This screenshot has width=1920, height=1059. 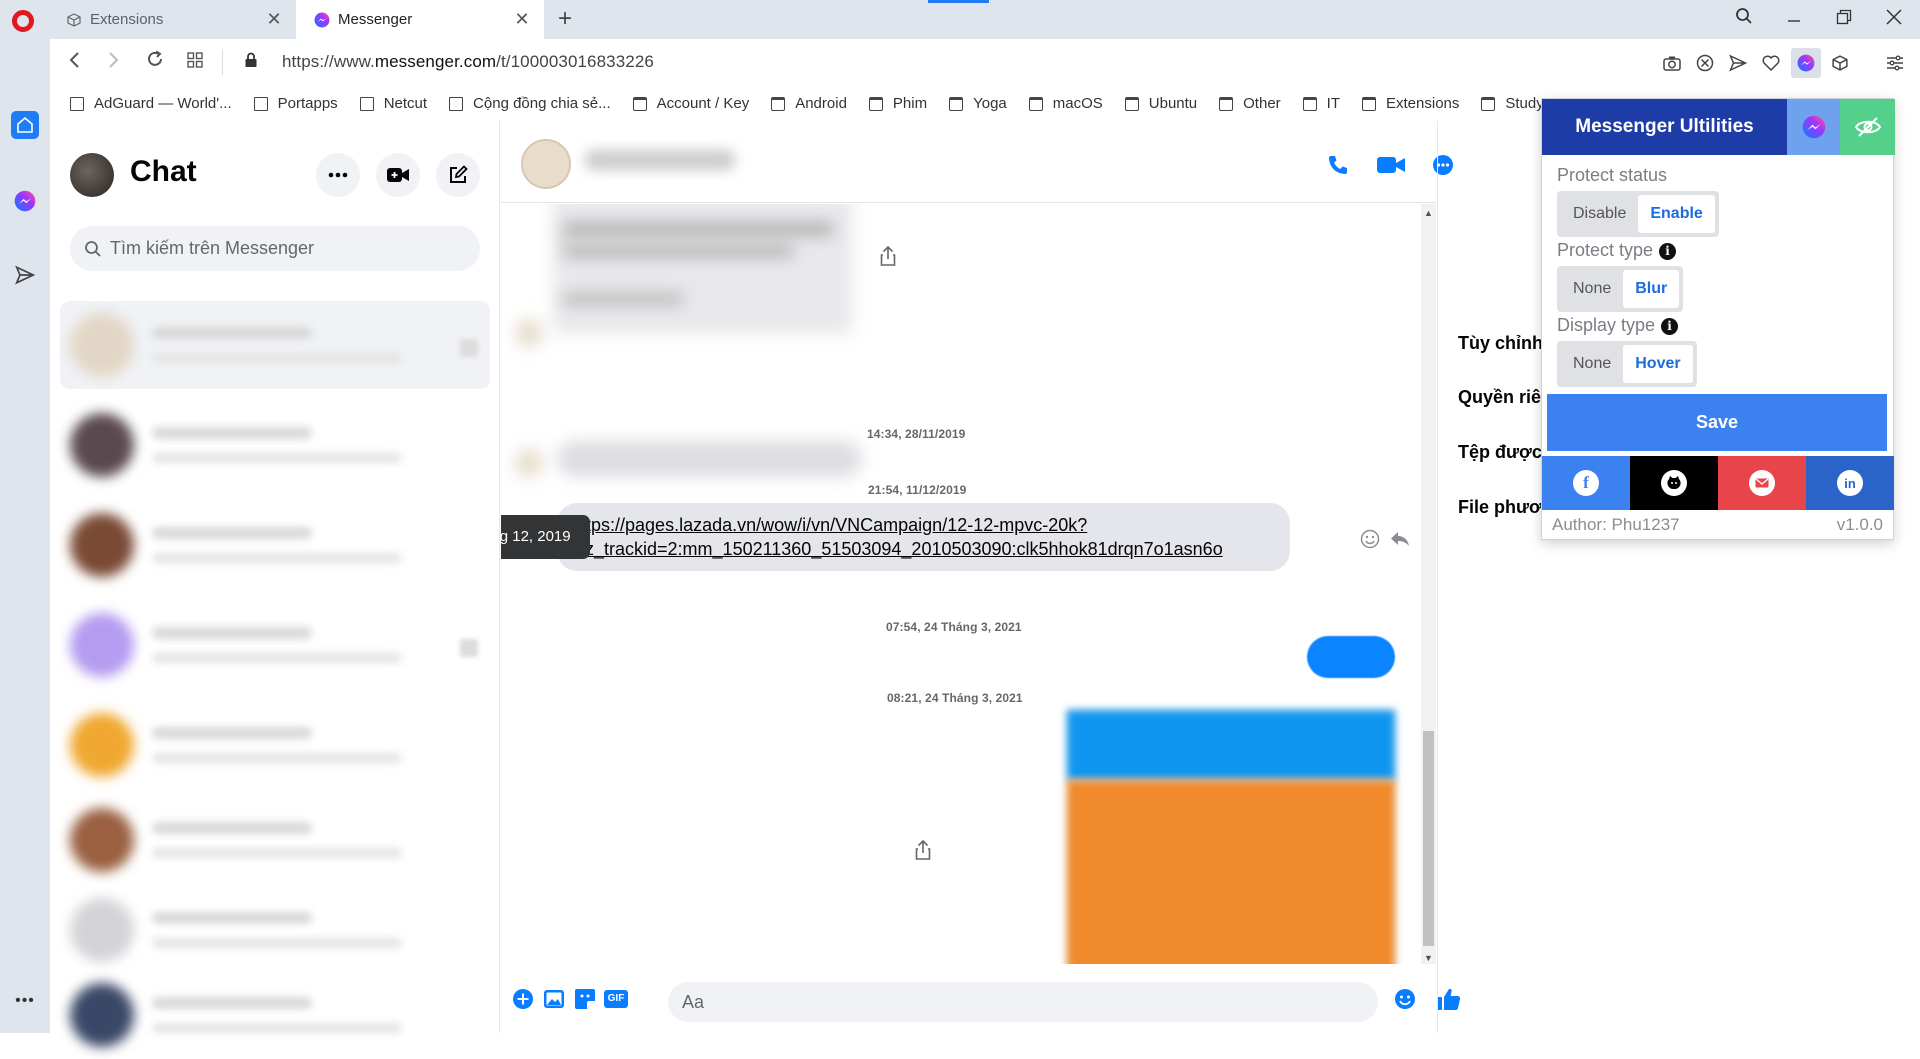 I want to click on scroll-up-arrow: ▲, so click(x=1428, y=213).